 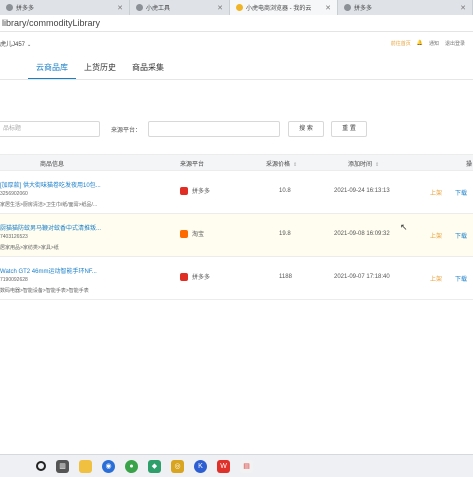 I want to click on header-info: 商品信息, so click(x=52, y=165).